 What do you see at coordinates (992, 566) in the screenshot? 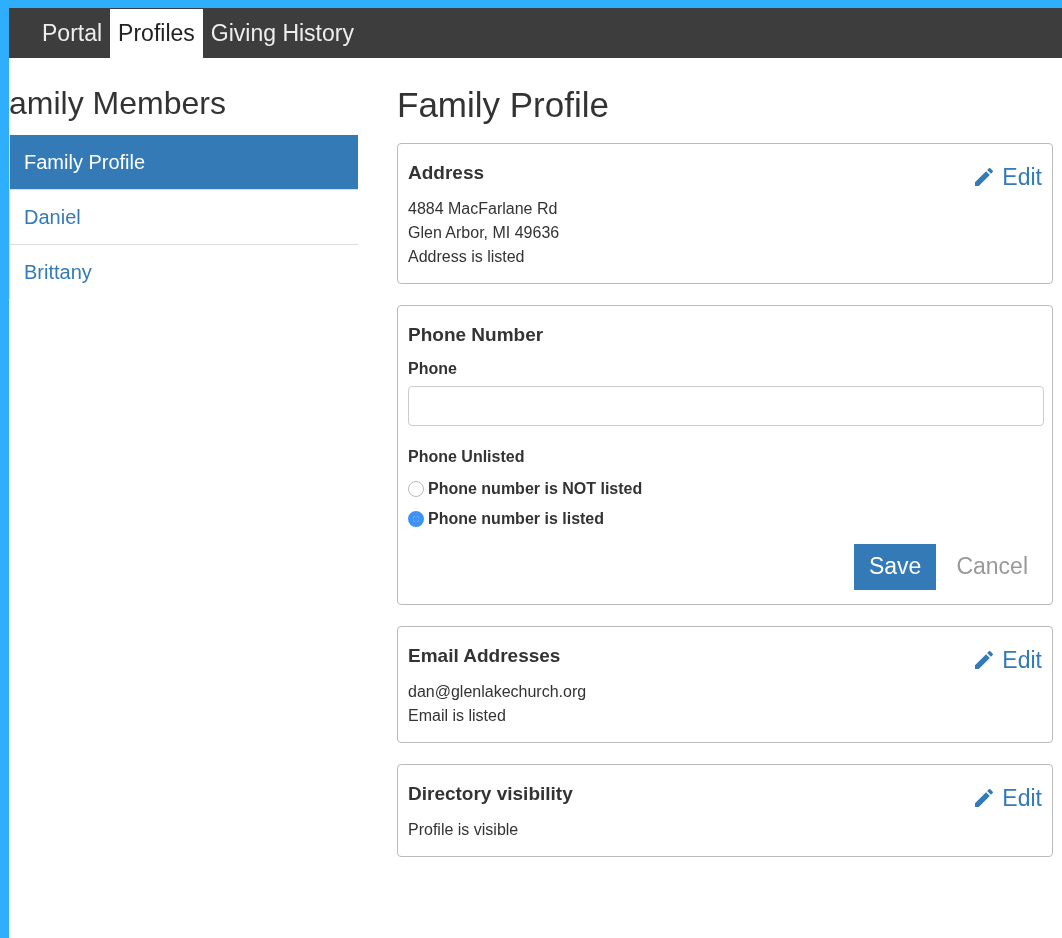
I see `cancel-button: Cancel` at bounding box center [992, 566].